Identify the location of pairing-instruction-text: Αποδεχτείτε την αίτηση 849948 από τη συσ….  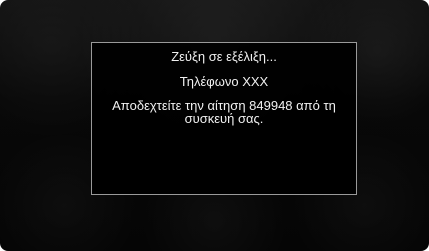
(224, 112).